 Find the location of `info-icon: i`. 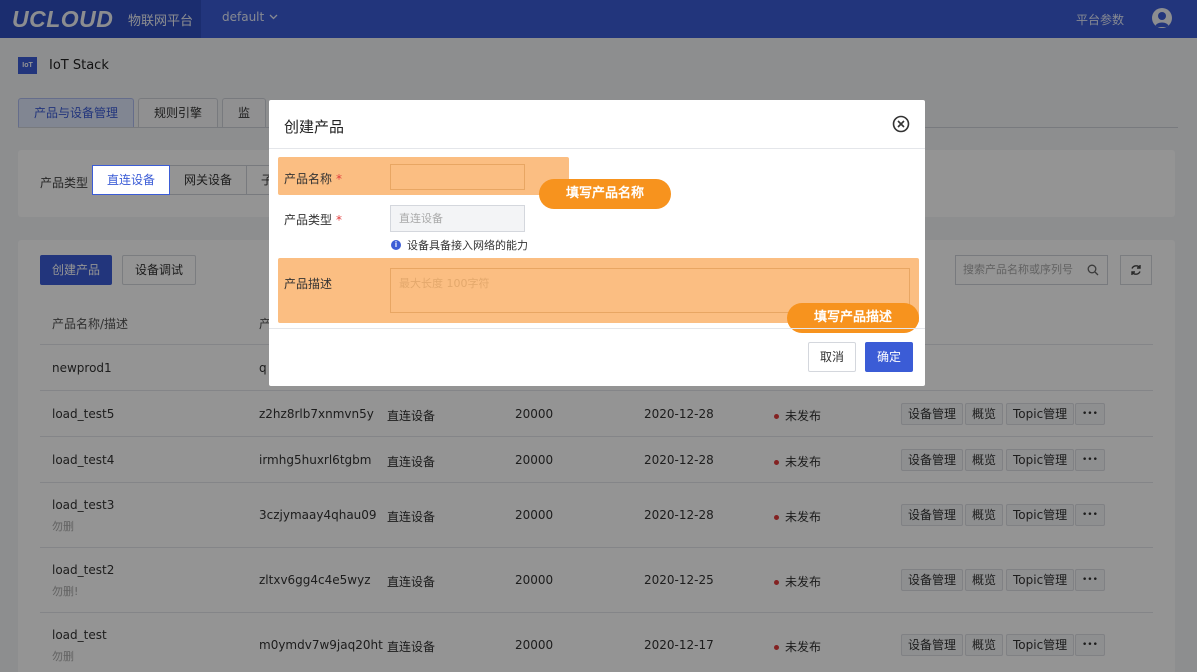

info-icon: i is located at coordinates (396, 245).